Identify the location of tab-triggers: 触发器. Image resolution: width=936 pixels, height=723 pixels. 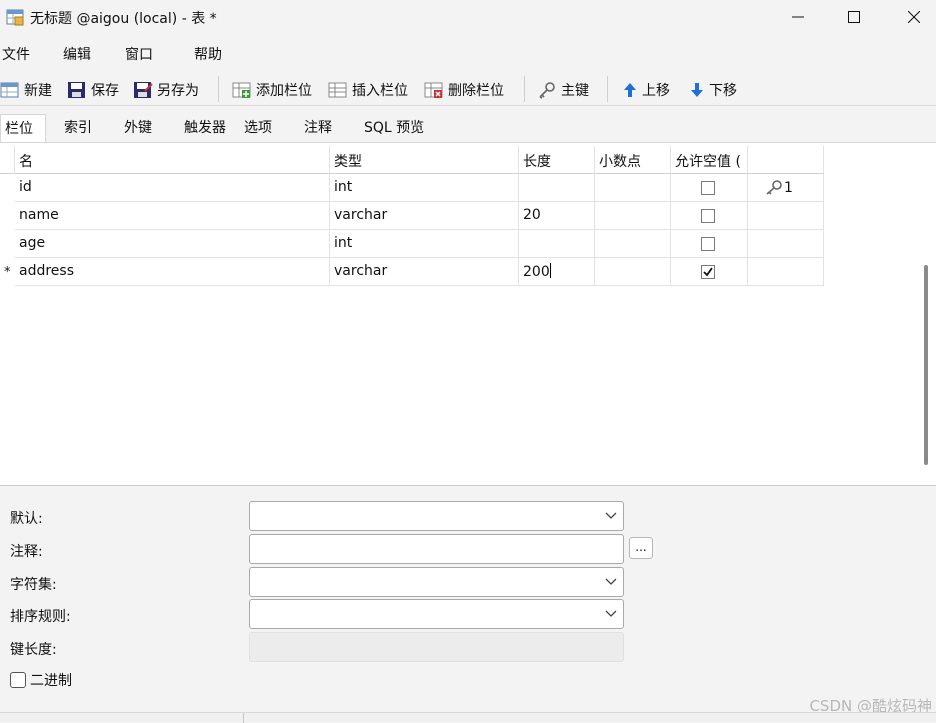
(205, 128).